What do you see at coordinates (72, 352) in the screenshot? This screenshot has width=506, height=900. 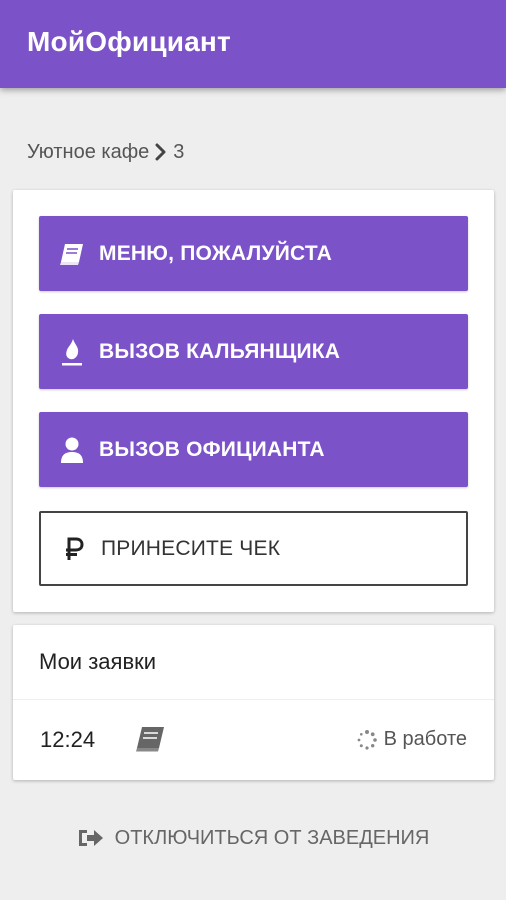 I see `flame-icon` at bounding box center [72, 352].